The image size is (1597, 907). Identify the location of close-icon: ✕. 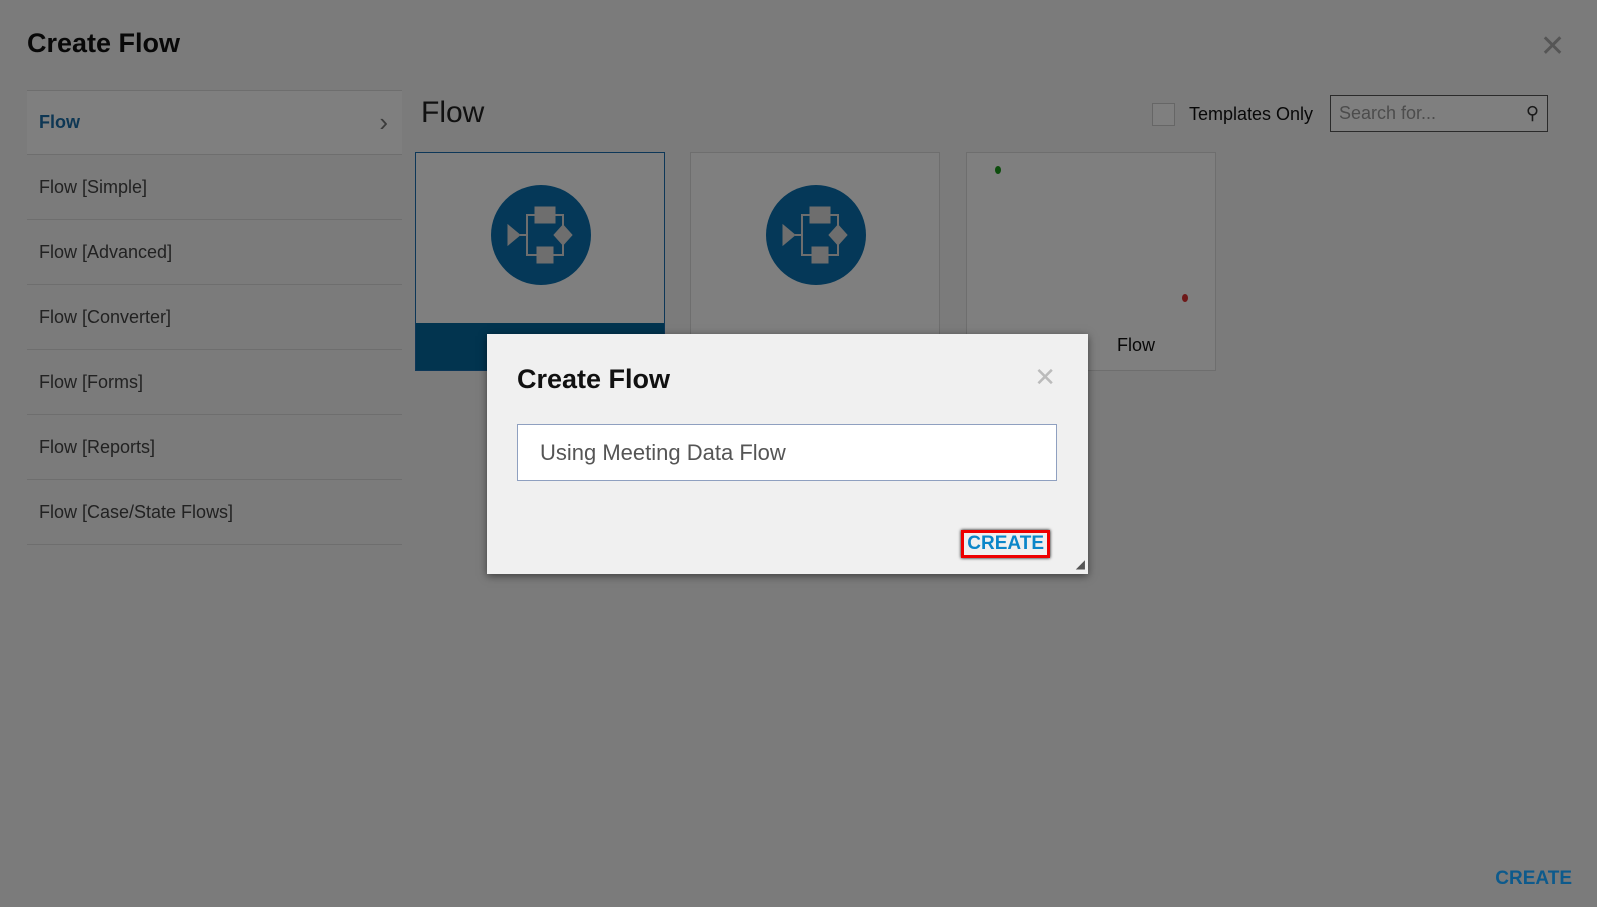
(1045, 377).